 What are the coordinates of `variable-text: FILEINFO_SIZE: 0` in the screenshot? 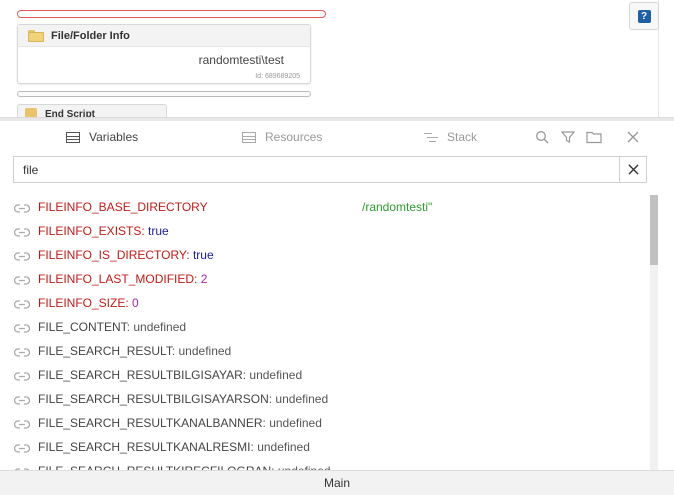 It's located at (88, 303).